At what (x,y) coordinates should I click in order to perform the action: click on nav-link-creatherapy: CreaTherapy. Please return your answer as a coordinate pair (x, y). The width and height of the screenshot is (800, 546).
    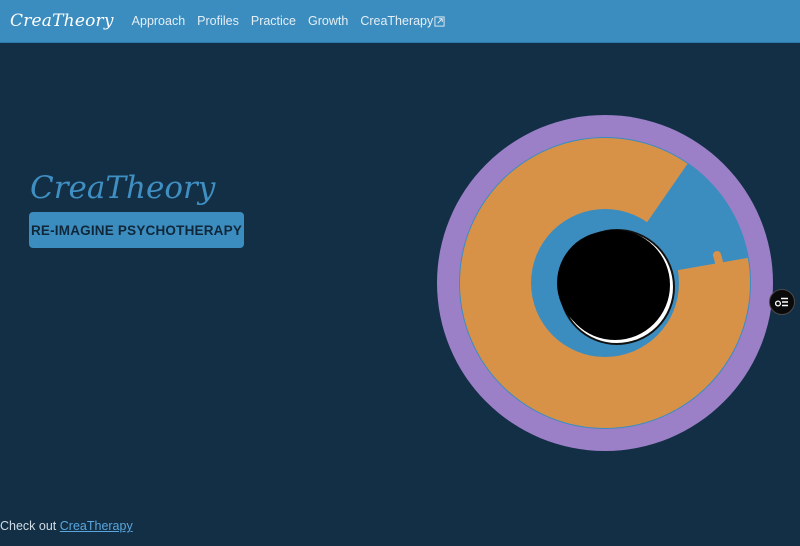
    Looking at the image, I should click on (402, 21).